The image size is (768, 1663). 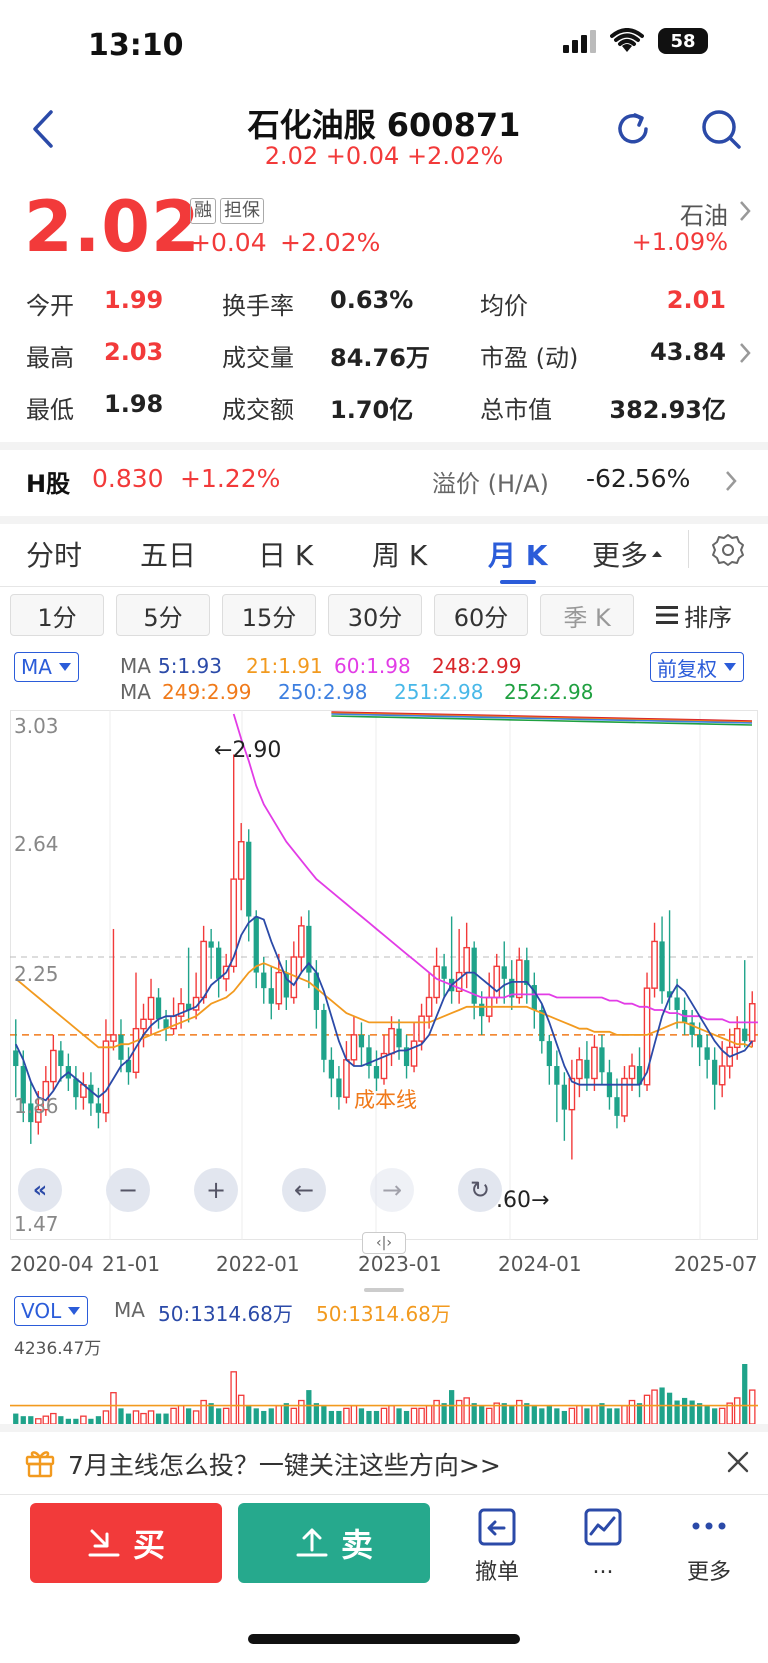 What do you see at coordinates (269, 615) in the screenshot?
I see `interval-15min: 15分` at bounding box center [269, 615].